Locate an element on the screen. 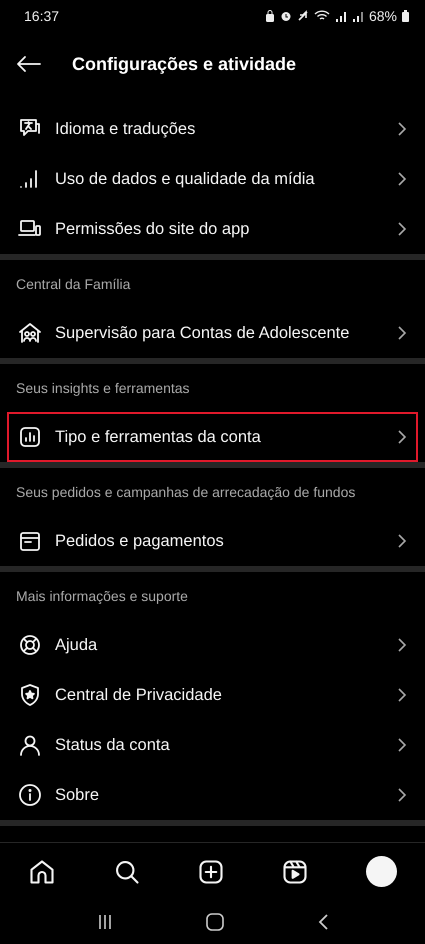 This screenshot has height=944, width=425. settings-item: Ajuda is located at coordinates (212, 645).